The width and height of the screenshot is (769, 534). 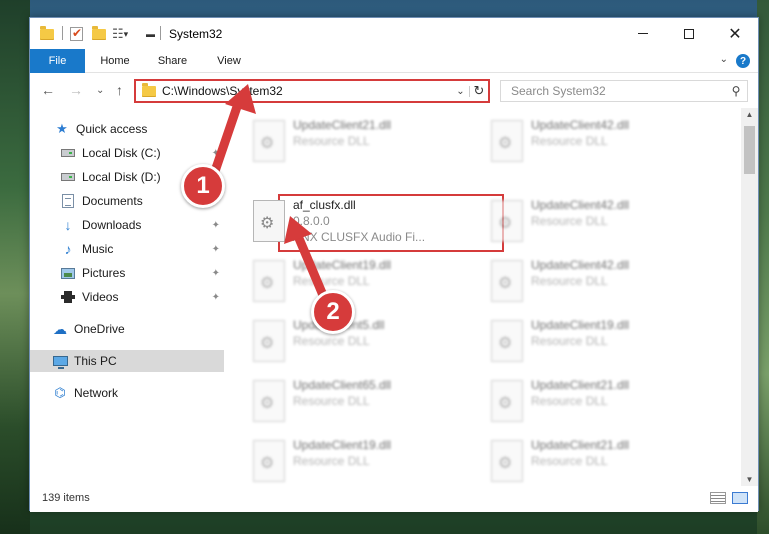 What do you see at coordinates (62, 128) in the screenshot?
I see `star-icon: ★` at bounding box center [62, 128].